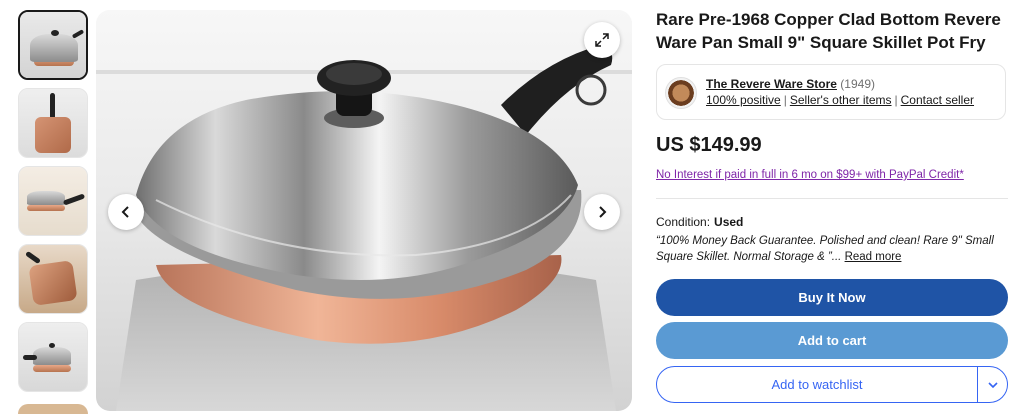 This screenshot has width=1024, height=414. What do you see at coordinates (729, 222) in the screenshot?
I see `condition-value: Used` at bounding box center [729, 222].